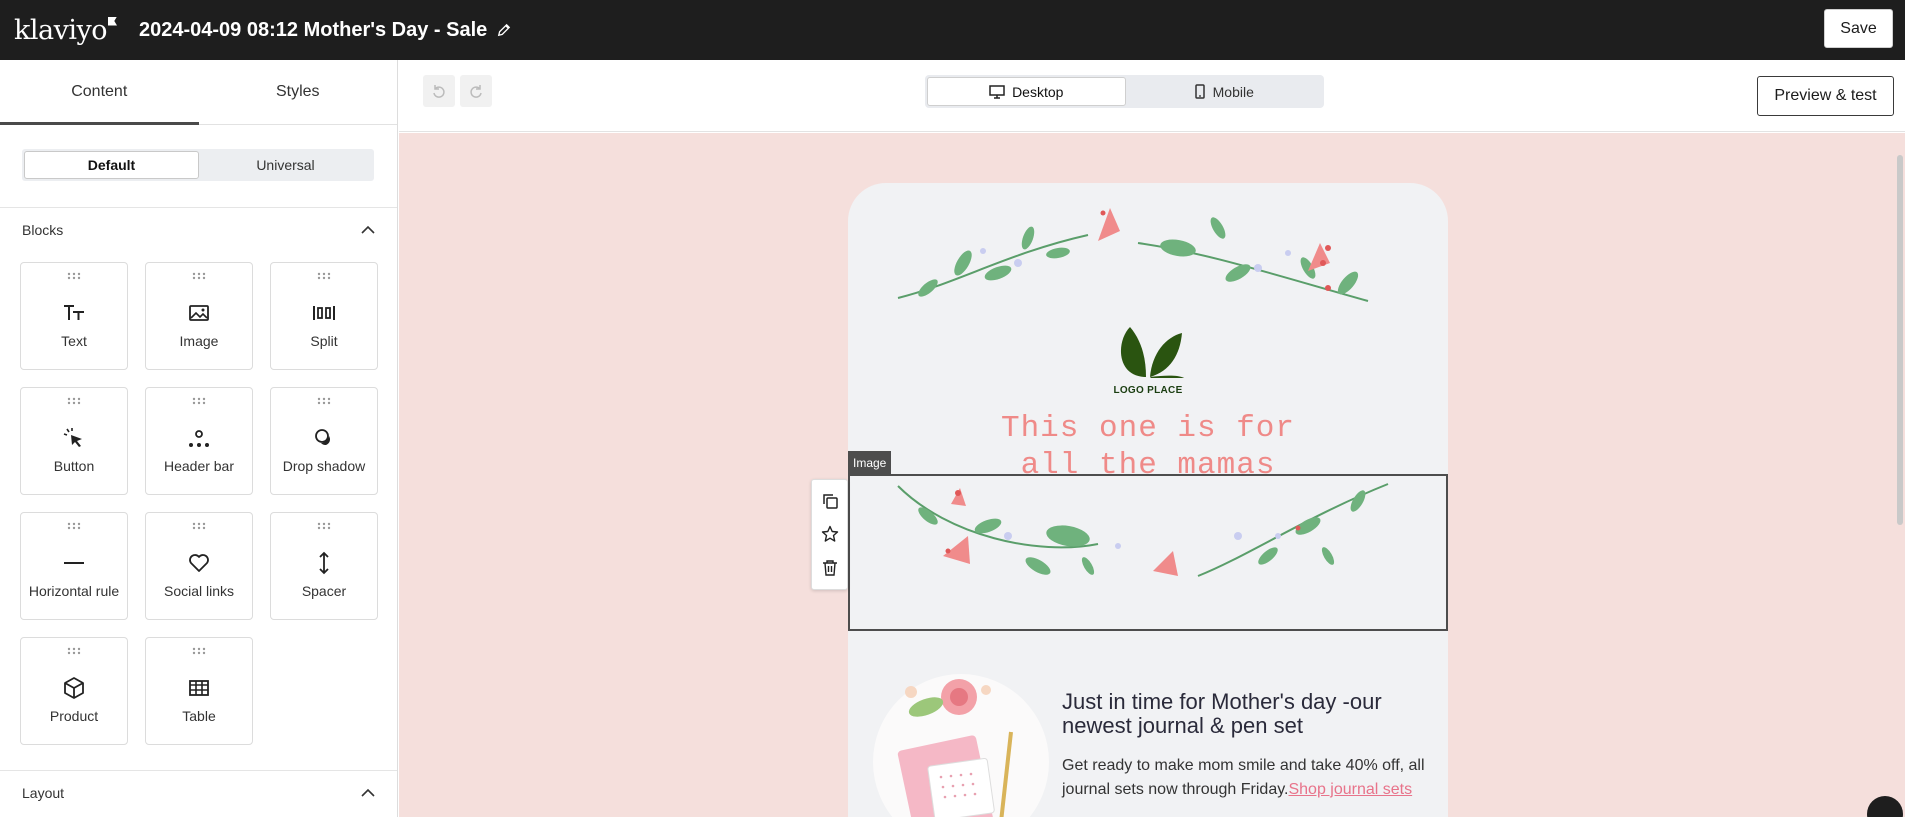 The image size is (1905, 817). What do you see at coordinates (74, 341) in the screenshot?
I see `block-label: Text` at bounding box center [74, 341].